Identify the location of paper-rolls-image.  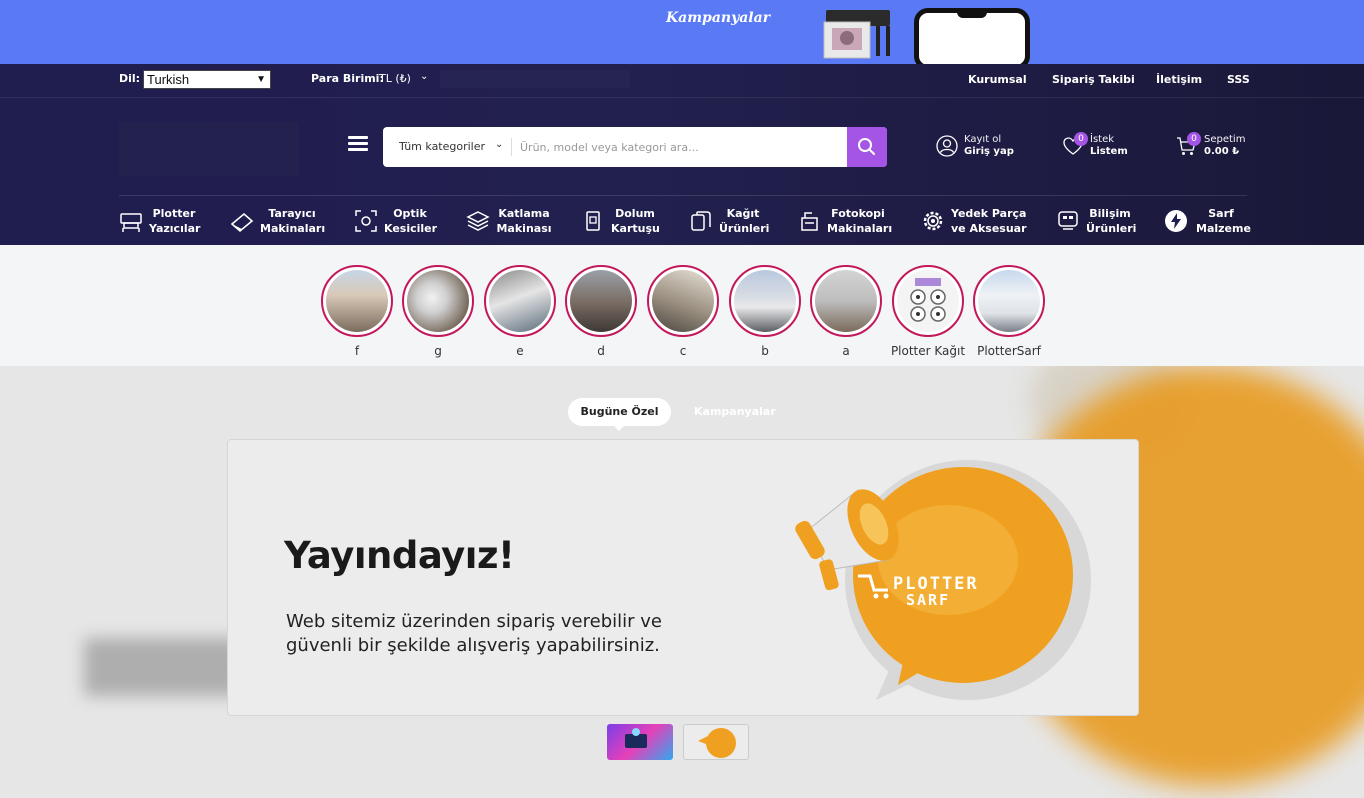
(928, 300).